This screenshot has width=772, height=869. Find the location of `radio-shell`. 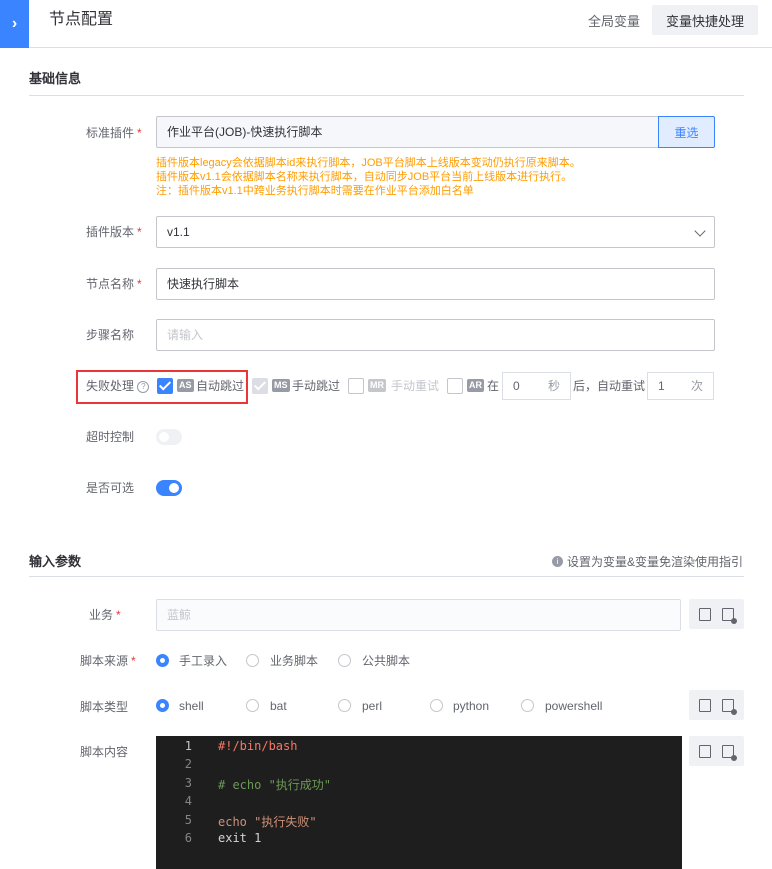

radio-shell is located at coordinates (162, 705).